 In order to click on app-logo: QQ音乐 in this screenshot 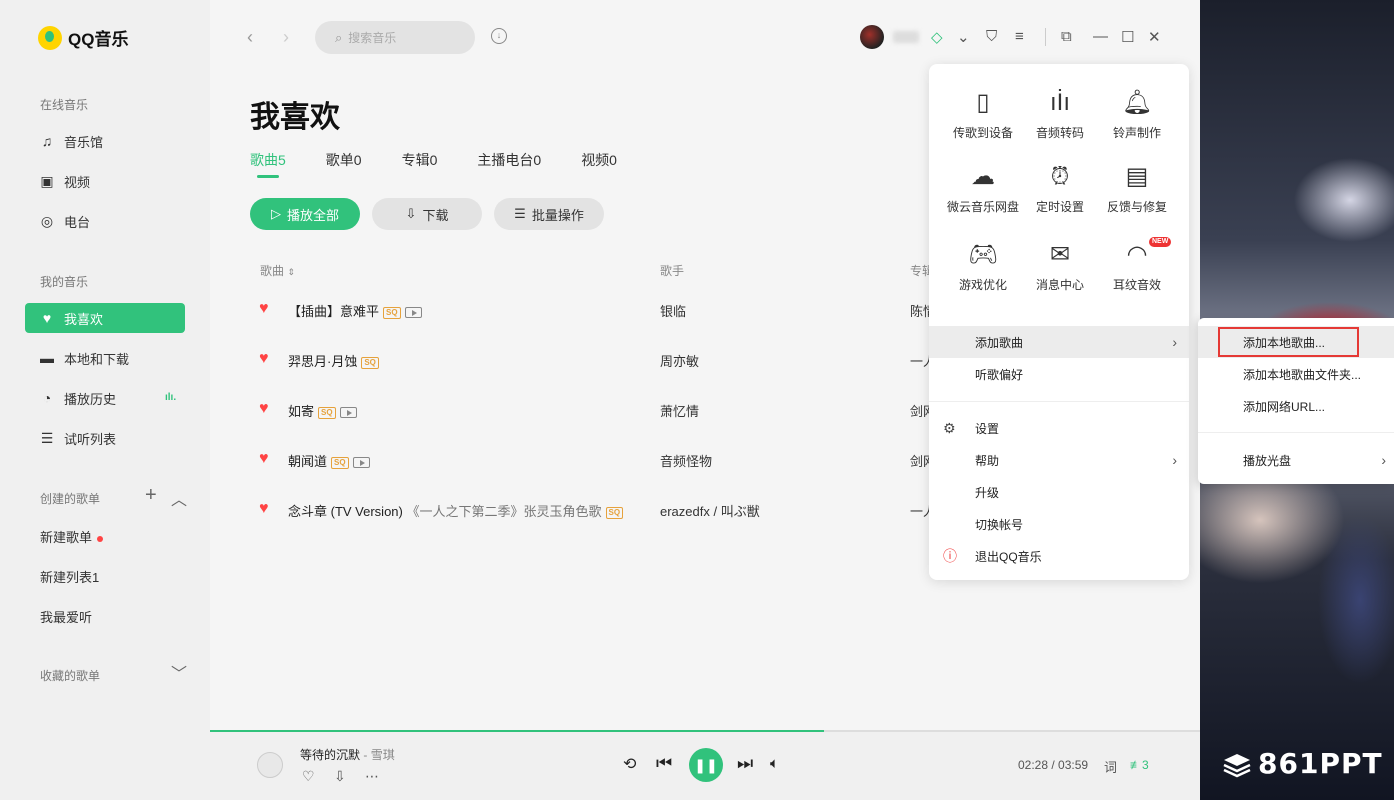, I will do `click(83, 37)`.